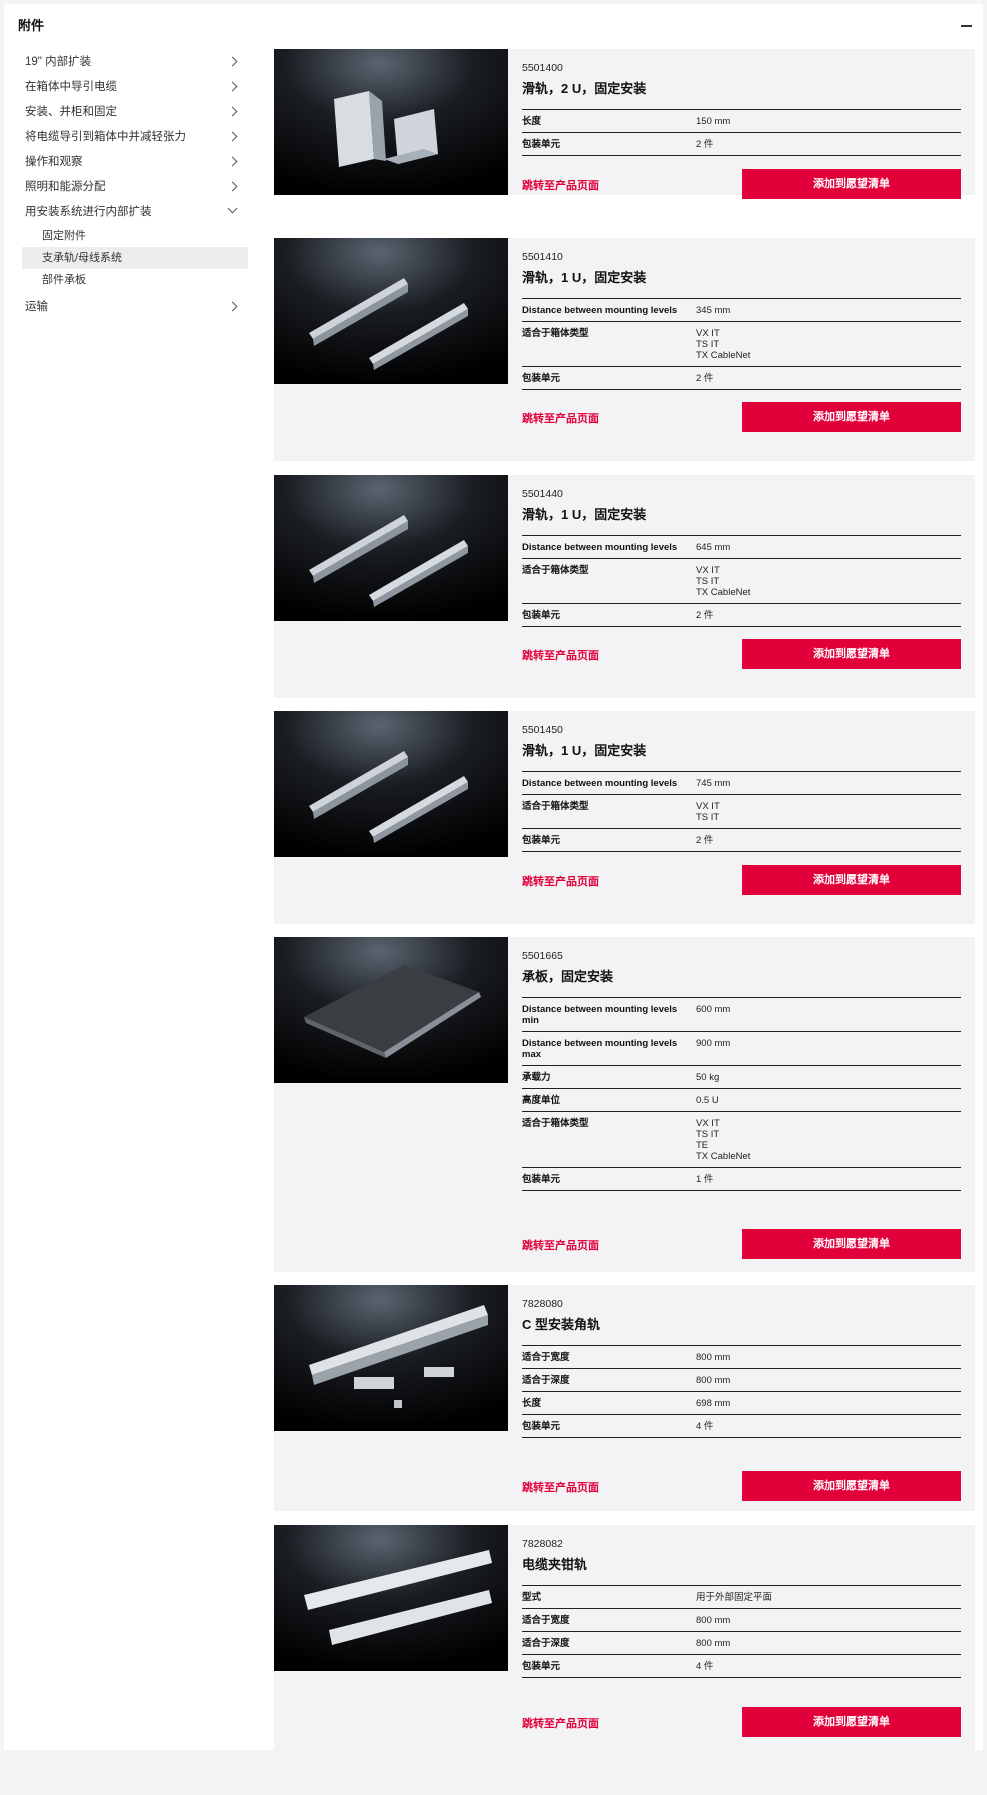 The image size is (987, 1795). What do you see at coordinates (542, 257) in the screenshot?
I see `product-sku: 5501410` at bounding box center [542, 257].